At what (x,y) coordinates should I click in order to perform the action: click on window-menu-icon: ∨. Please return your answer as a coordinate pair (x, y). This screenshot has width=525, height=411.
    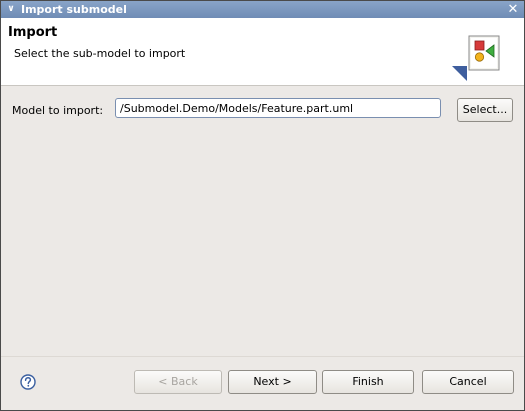
    Looking at the image, I should click on (11, 9).